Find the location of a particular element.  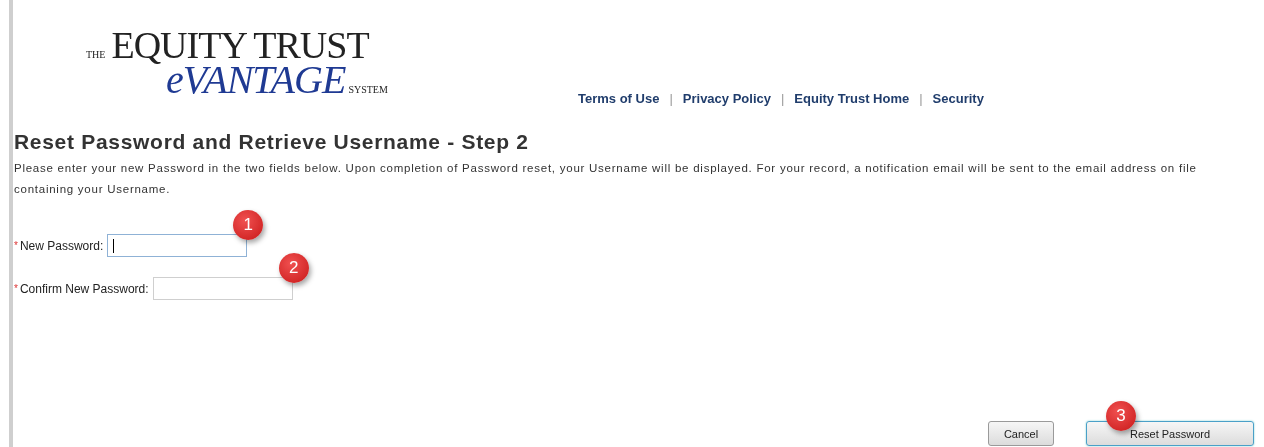

callout-number: 1 is located at coordinates (248, 225).